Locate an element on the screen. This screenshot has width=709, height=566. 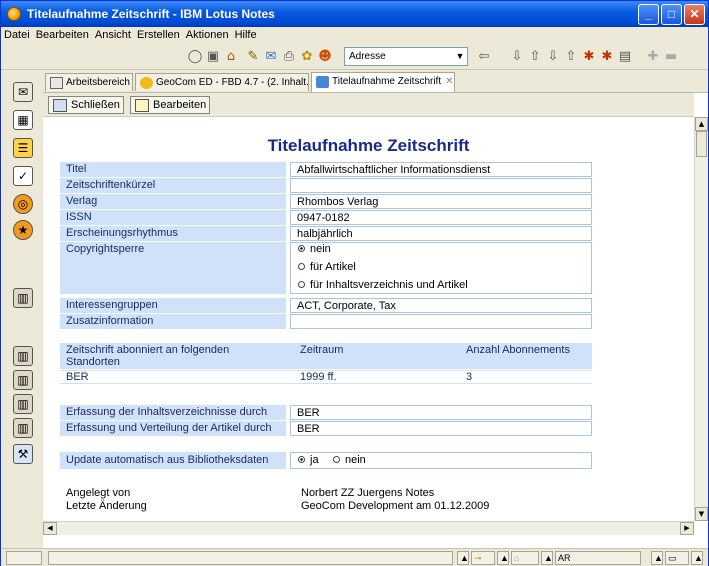
scroll-down-icon: ▼ is located at coordinates (701, 514).